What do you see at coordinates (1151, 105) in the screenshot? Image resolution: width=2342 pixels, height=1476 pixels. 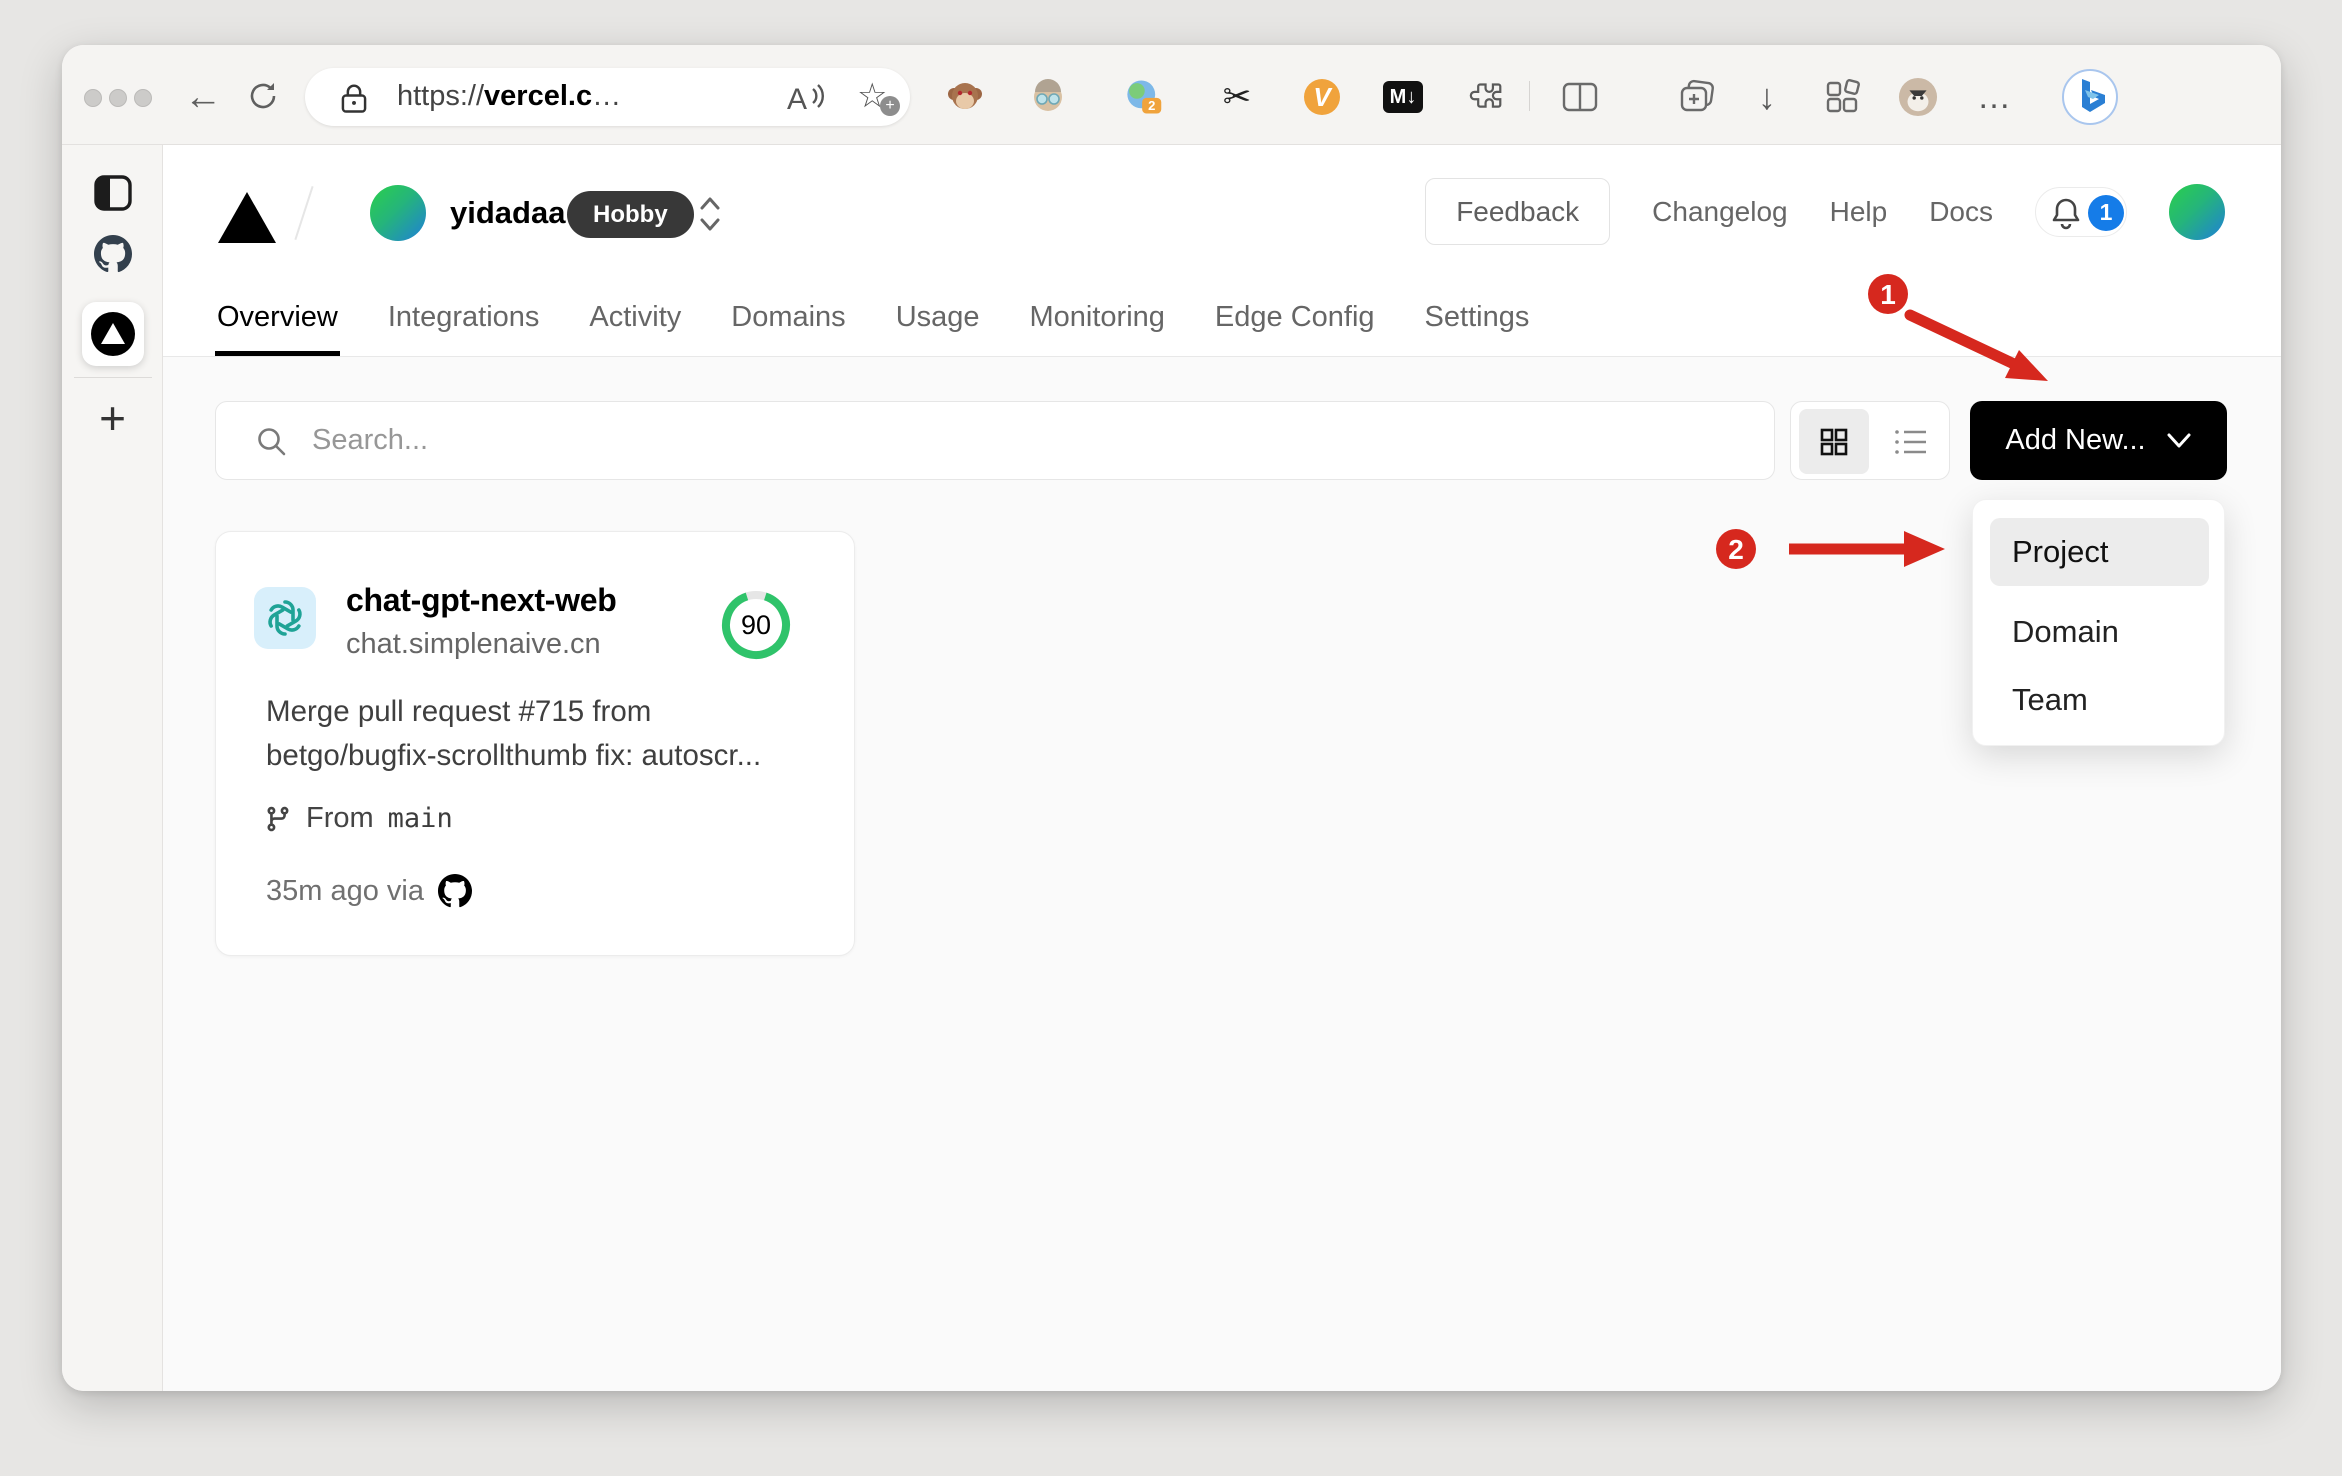 I see `extension-badge-count: 2` at bounding box center [1151, 105].